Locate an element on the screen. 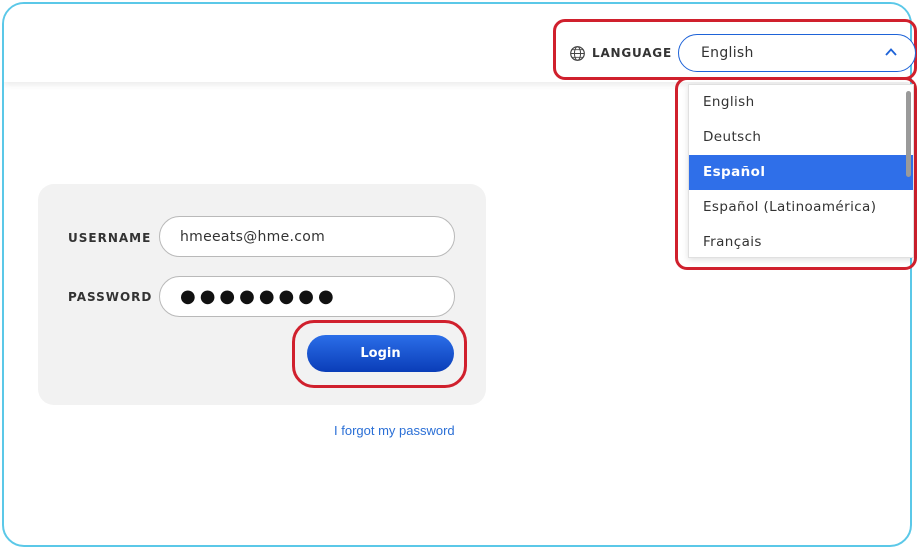  language-option-deutsch: Deutsch is located at coordinates (801, 137).